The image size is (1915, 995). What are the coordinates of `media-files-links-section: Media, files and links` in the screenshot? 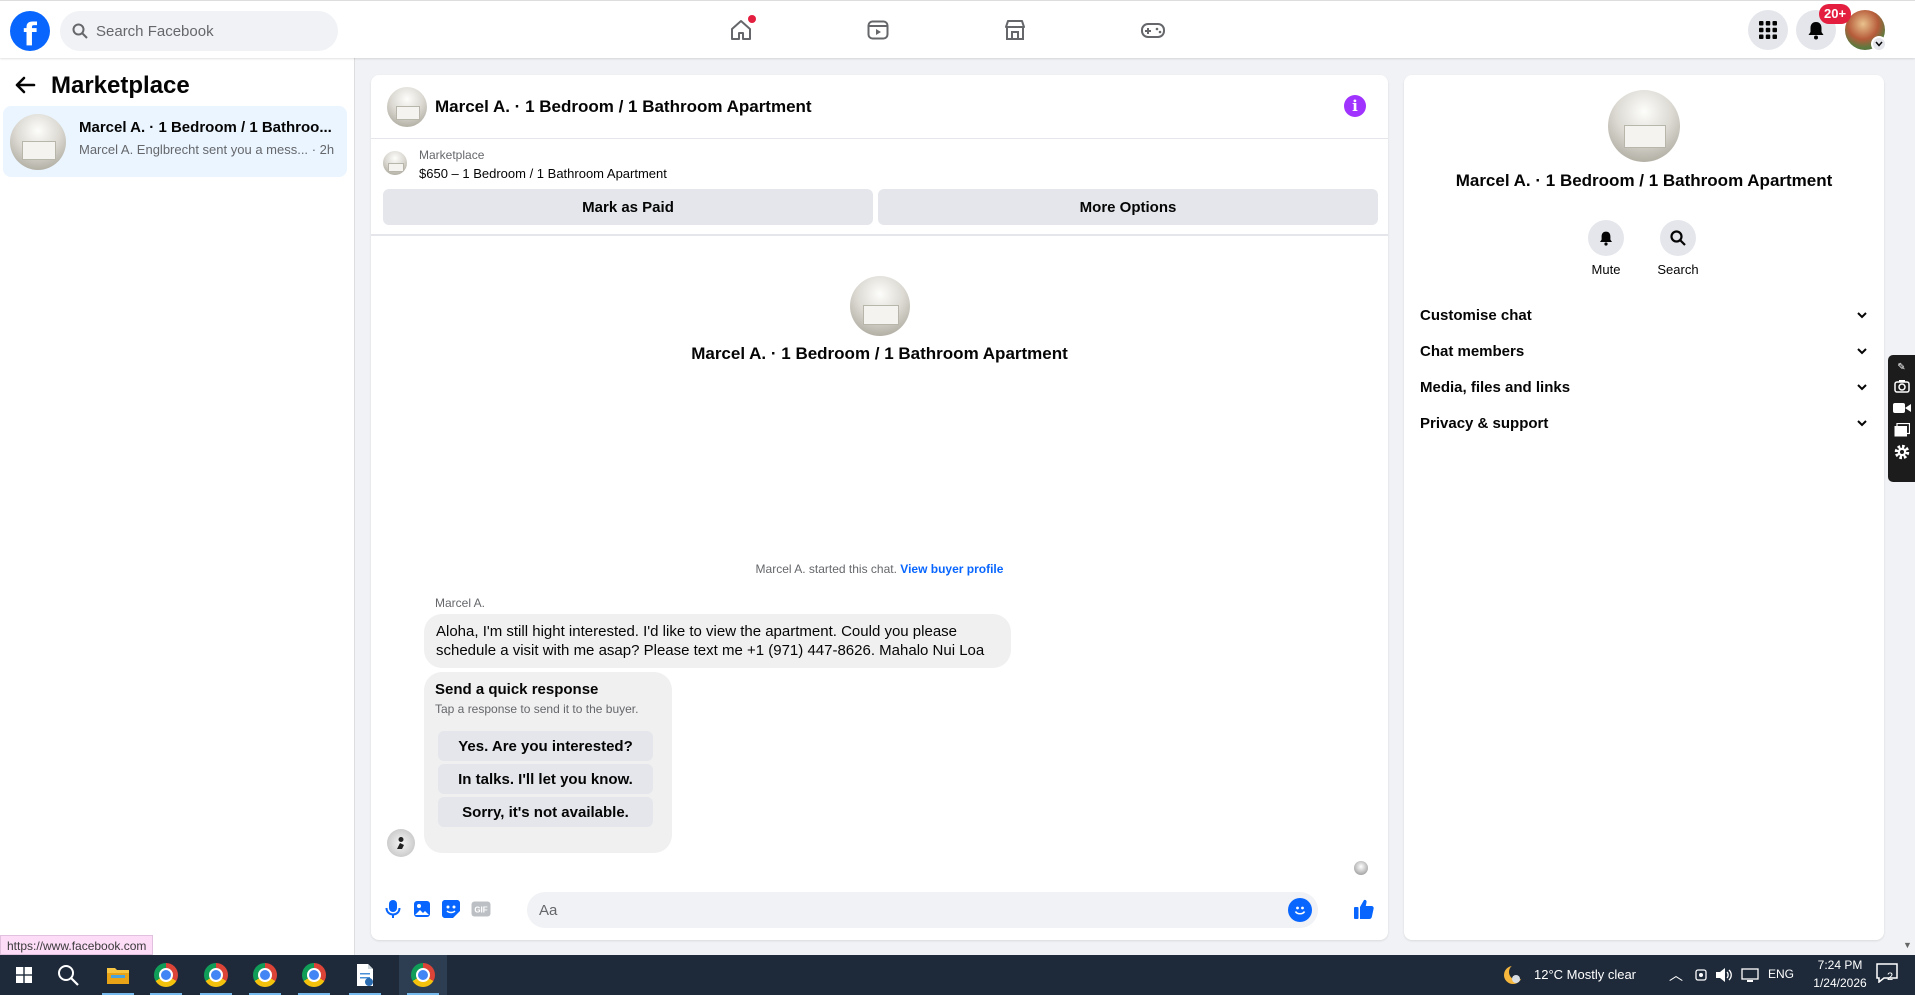 It's located at (1644, 387).